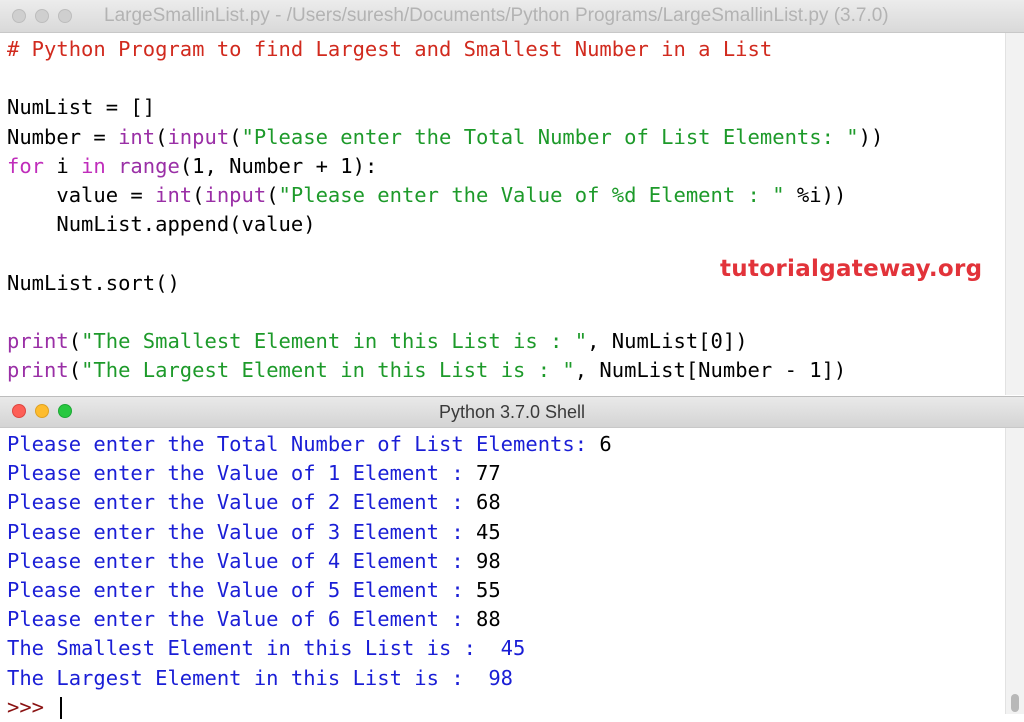 Image resolution: width=1024 pixels, height=722 pixels. I want to click on code-token: )), so click(871, 136).